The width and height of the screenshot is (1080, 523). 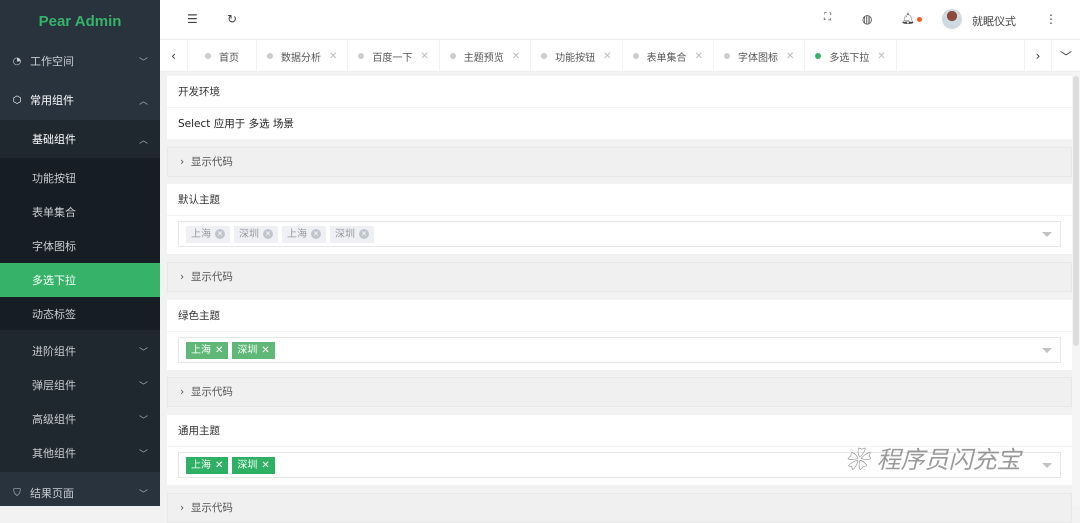 What do you see at coordinates (54, 280) in the screenshot?
I see `menu-label: 多选下拉` at bounding box center [54, 280].